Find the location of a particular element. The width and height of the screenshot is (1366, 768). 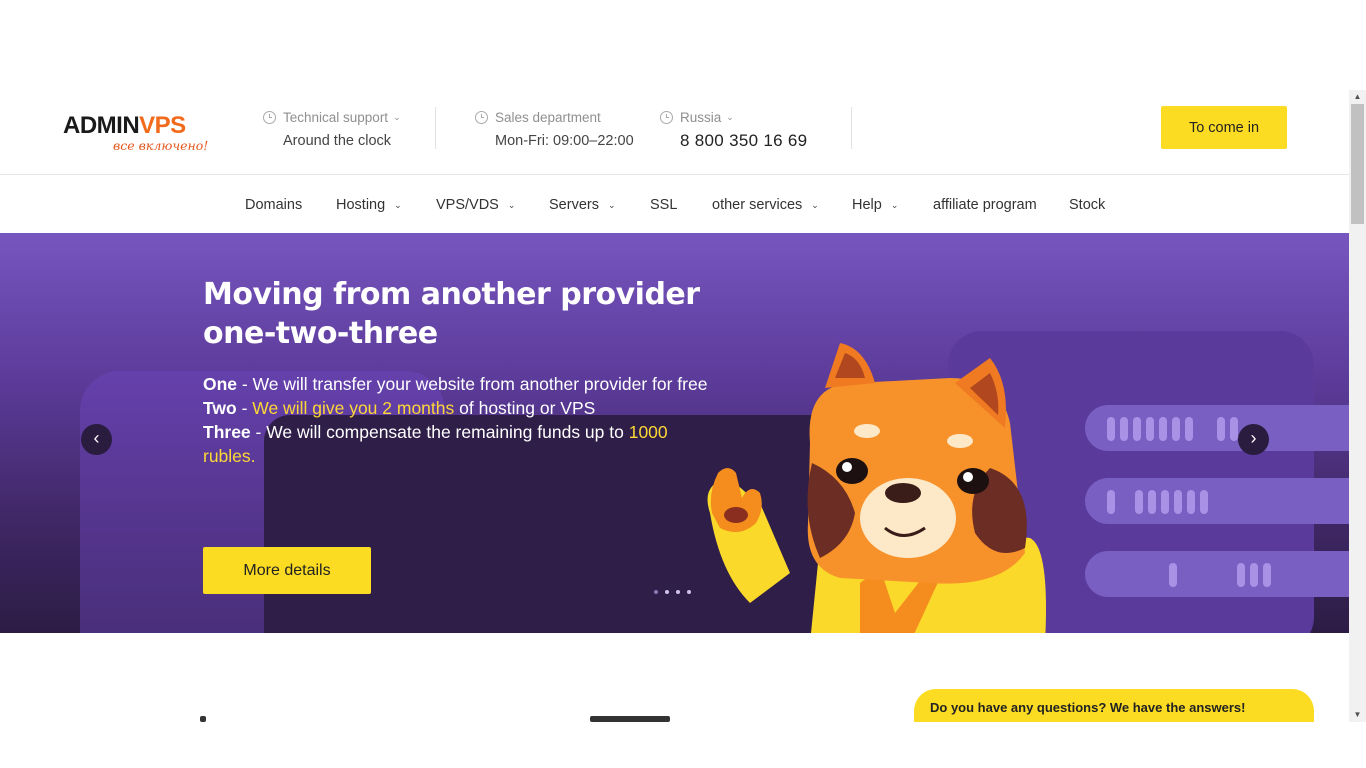

page-scrollbar: ▲ ▼ is located at coordinates (1357, 406).